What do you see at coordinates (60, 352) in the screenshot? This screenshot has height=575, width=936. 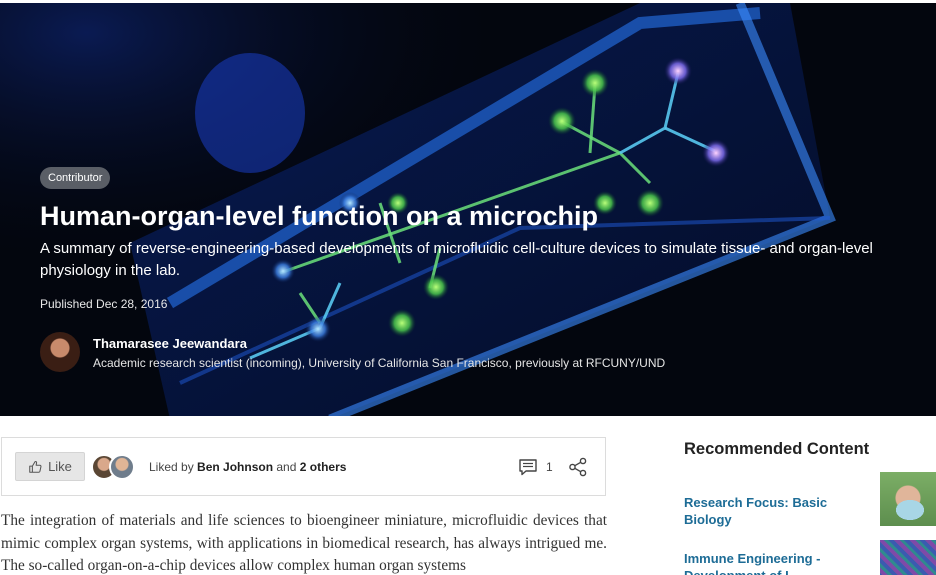 I see `author-avatar` at bounding box center [60, 352].